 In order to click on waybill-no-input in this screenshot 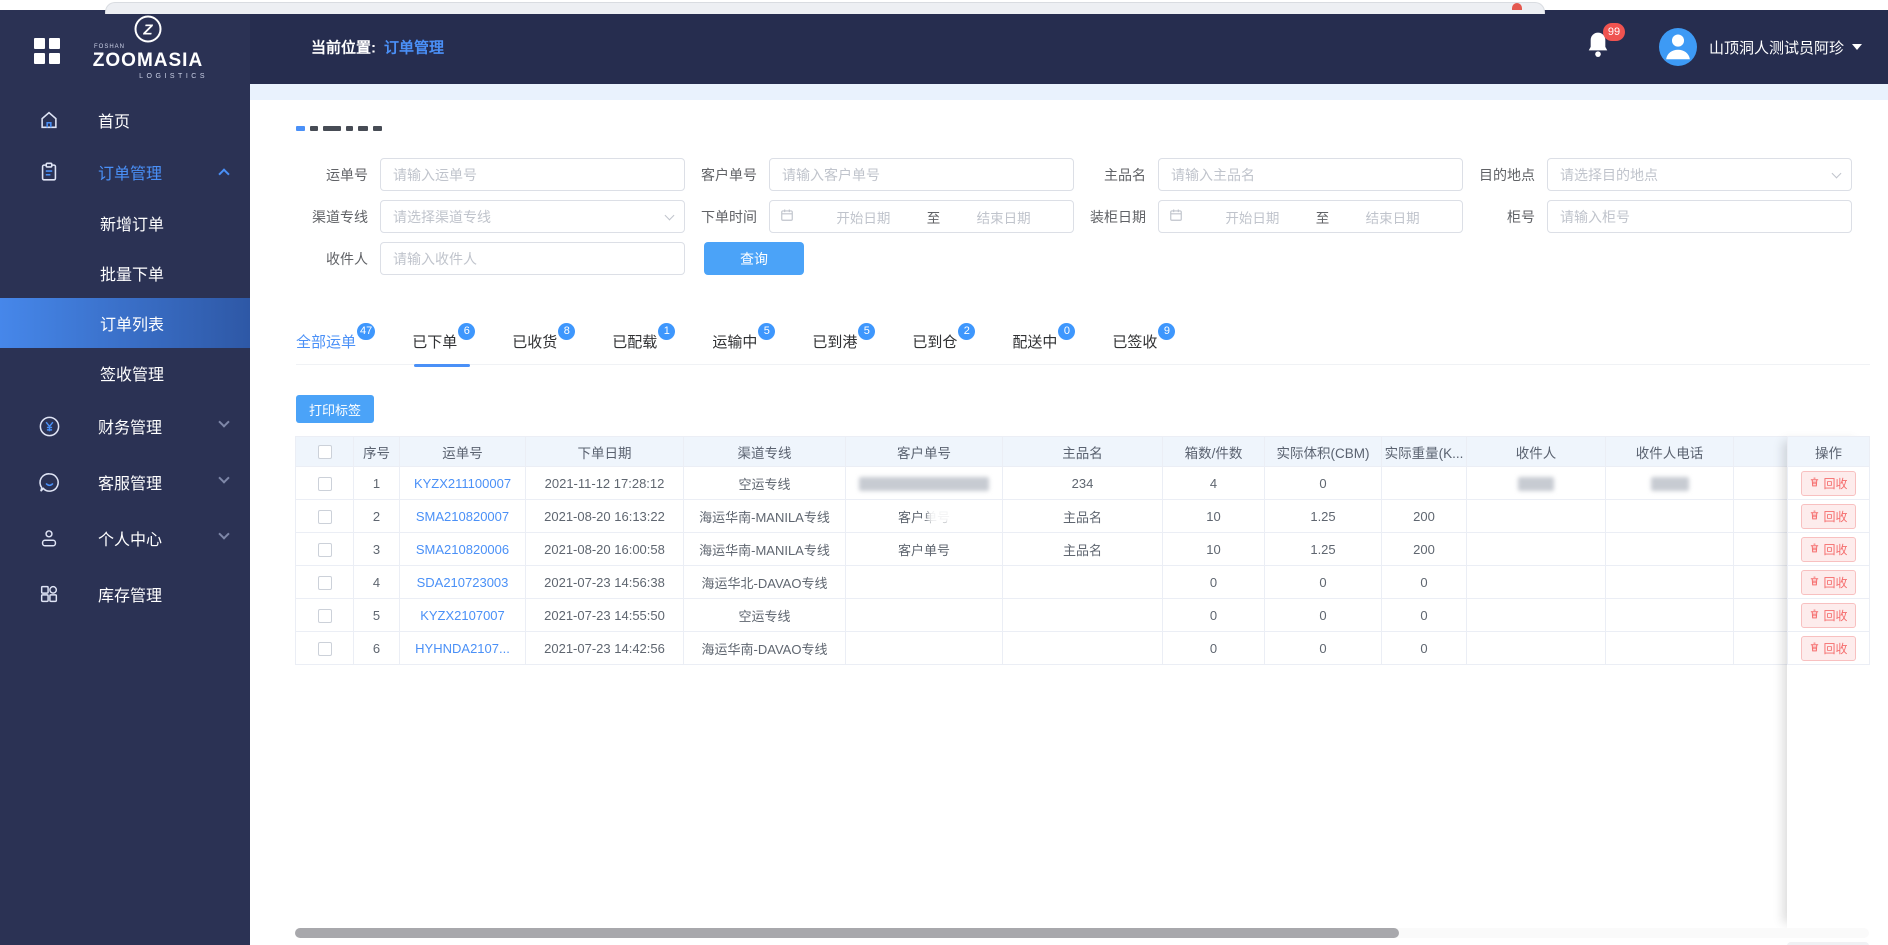, I will do `click(532, 174)`.